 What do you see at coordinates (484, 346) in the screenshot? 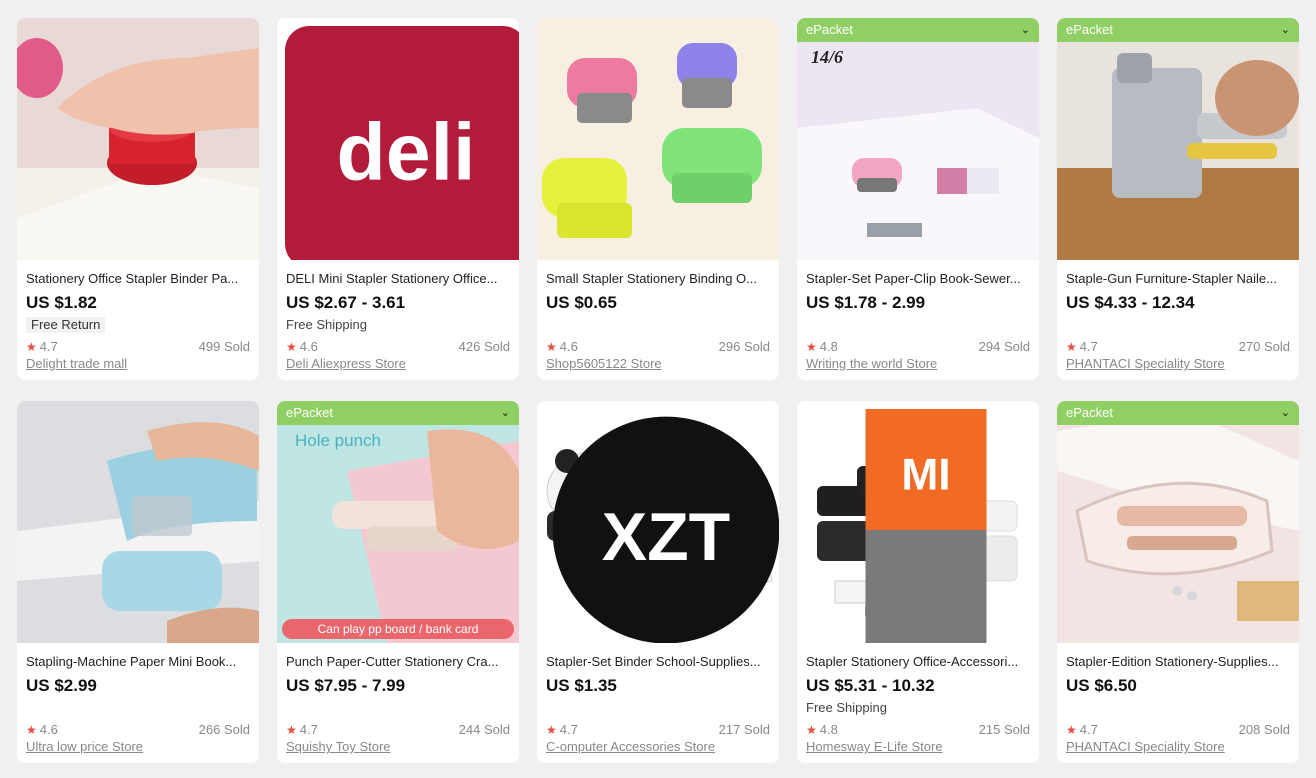
I see `sold-count: 426 Sold` at bounding box center [484, 346].